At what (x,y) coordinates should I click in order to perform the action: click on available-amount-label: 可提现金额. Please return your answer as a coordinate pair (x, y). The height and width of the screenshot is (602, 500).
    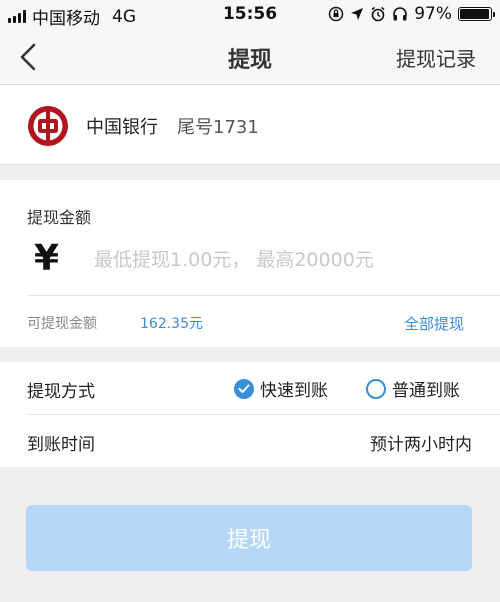
    Looking at the image, I should click on (62, 324).